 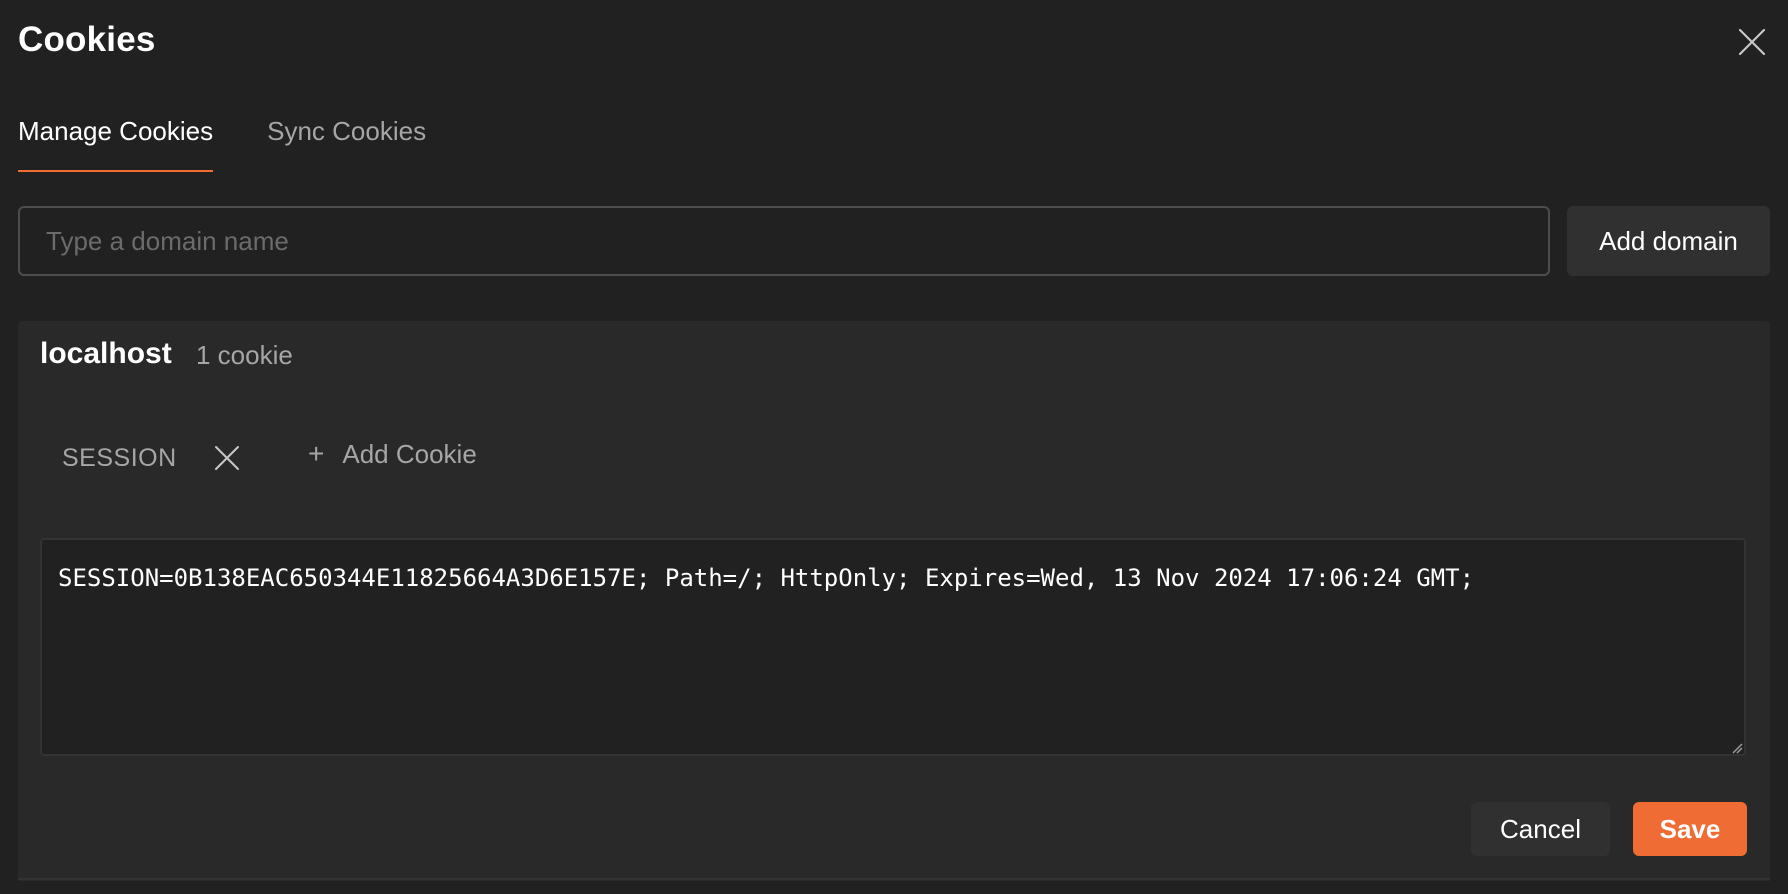 What do you see at coordinates (1737, 747) in the screenshot?
I see `resize-handle-icon` at bounding box center [1737, 747].